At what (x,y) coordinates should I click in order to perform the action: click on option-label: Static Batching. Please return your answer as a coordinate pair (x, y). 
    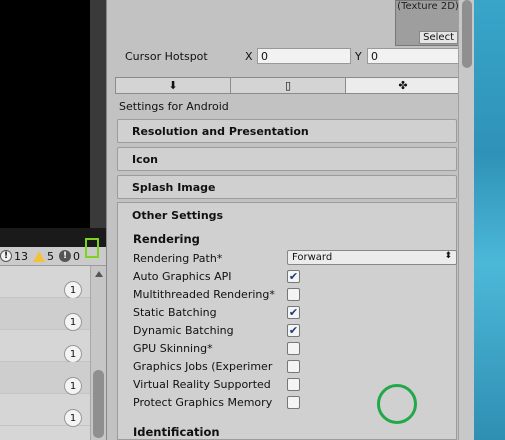
    Looking at the image, I should click on (175, 312).